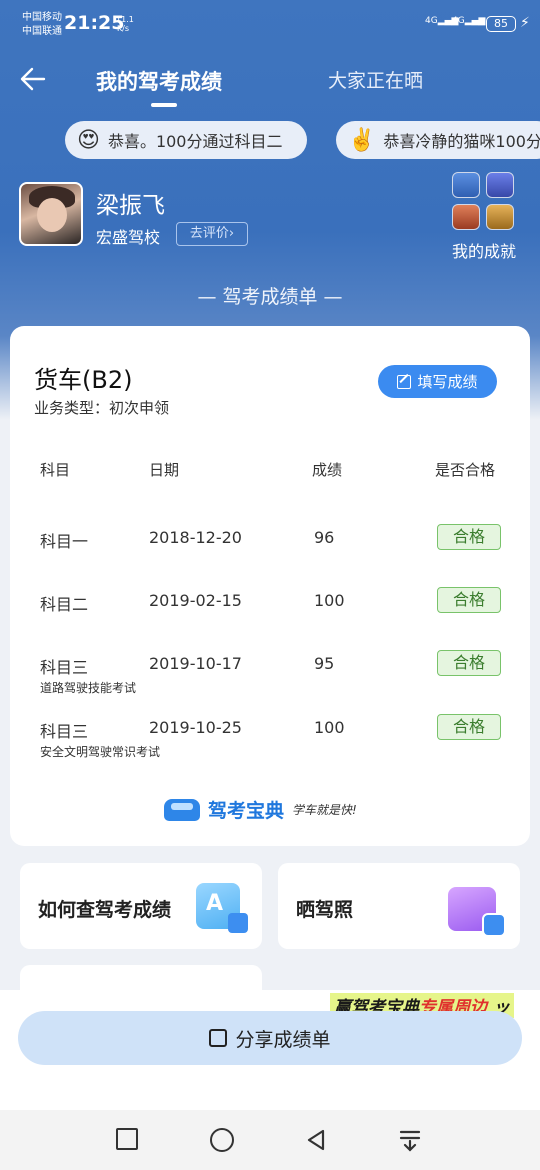 The height and width of the screenshot is (1170, 540). What do you see at coordinates (485, 203) in the screenshot?
I see `achievement-badges` at bounding box center [485, 203].